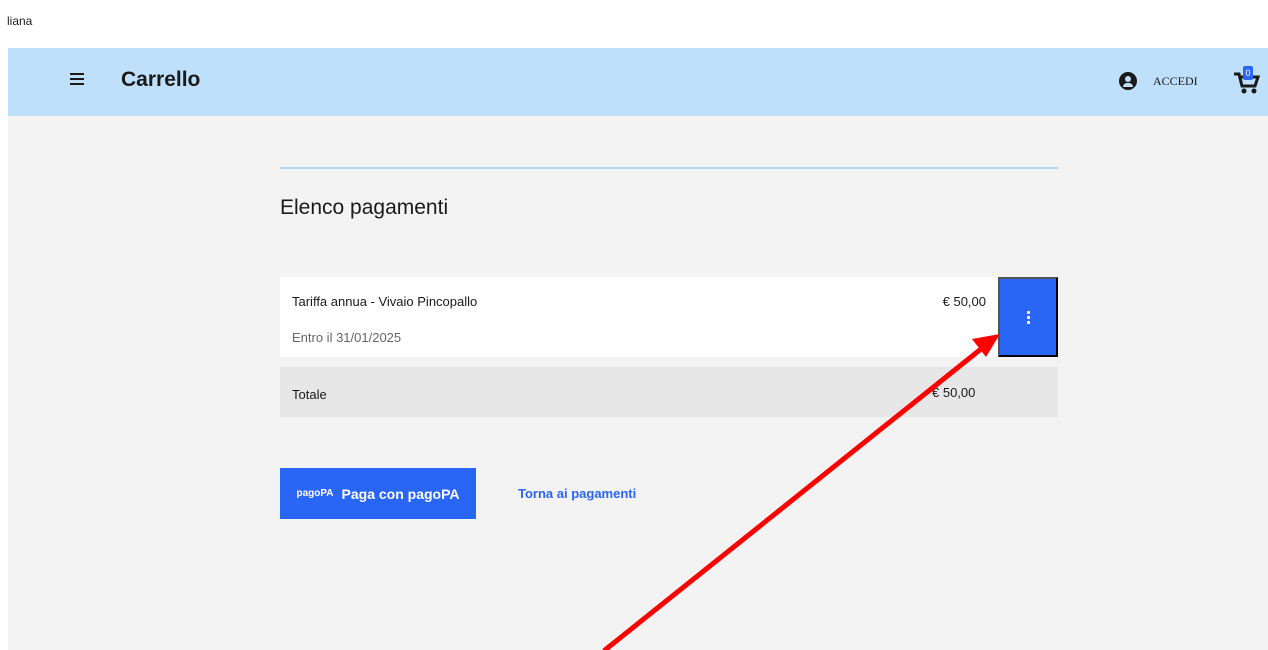 The image size is (1268, 650). I want to click on payment-options-button, so click(1028, 317).